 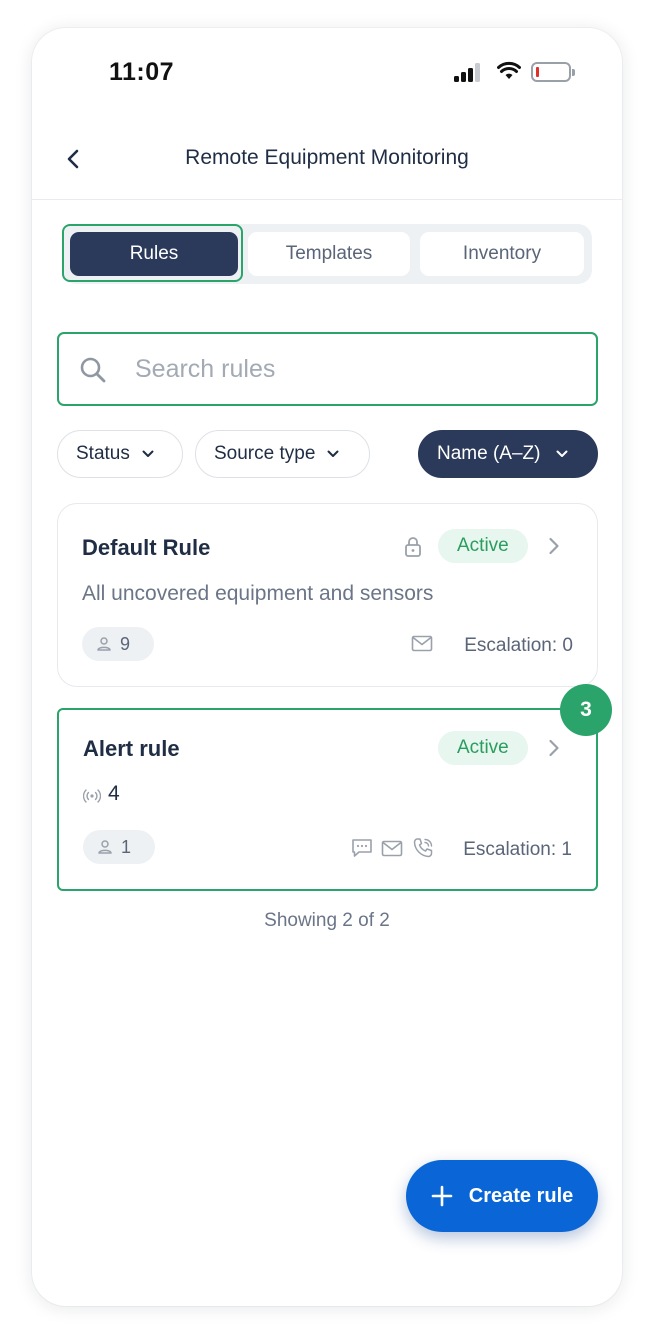 What do you see at coordinates (114, 793) in the screenshot?
I see `source-count: 4` at bounding box center [114, 793].